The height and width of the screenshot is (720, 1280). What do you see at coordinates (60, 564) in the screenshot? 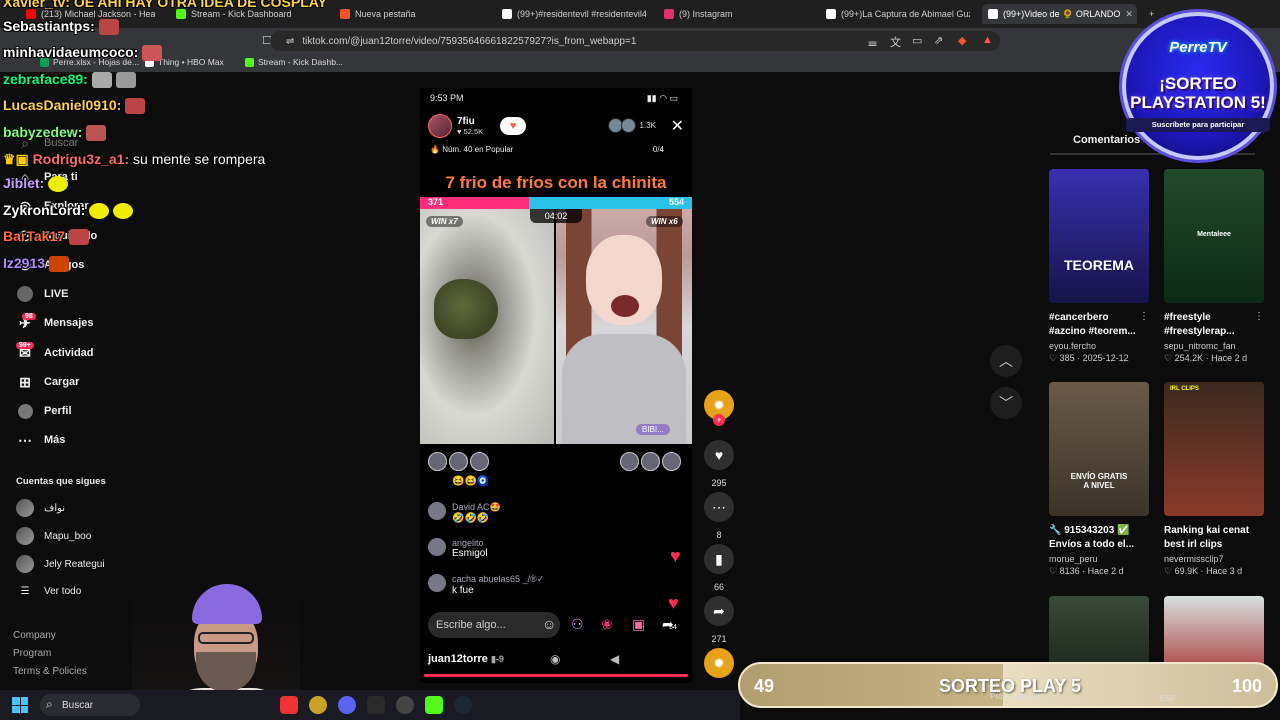
I see `following-item: Jely Reategui` at bounding box center [60, 564].